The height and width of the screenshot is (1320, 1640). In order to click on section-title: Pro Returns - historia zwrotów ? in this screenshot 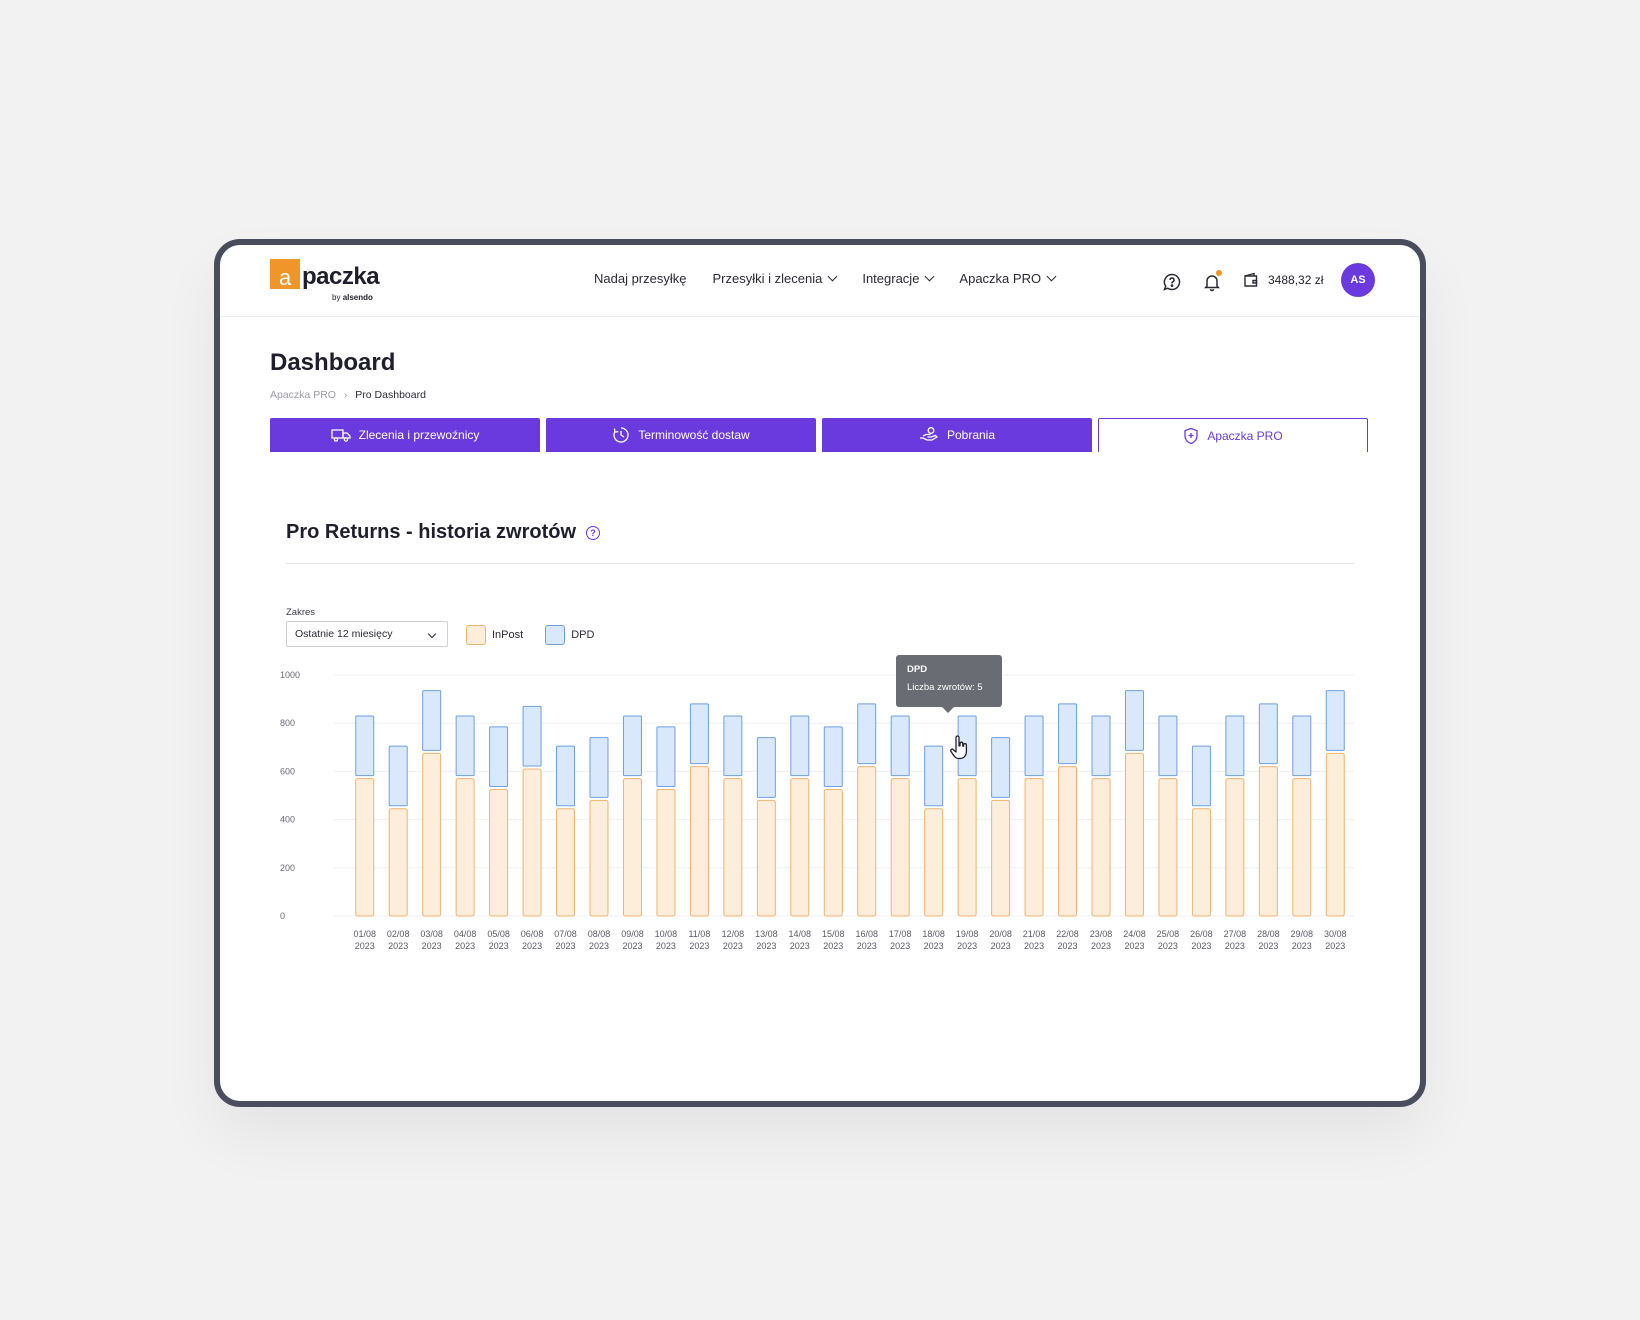, I will do `click(443, 532)`.